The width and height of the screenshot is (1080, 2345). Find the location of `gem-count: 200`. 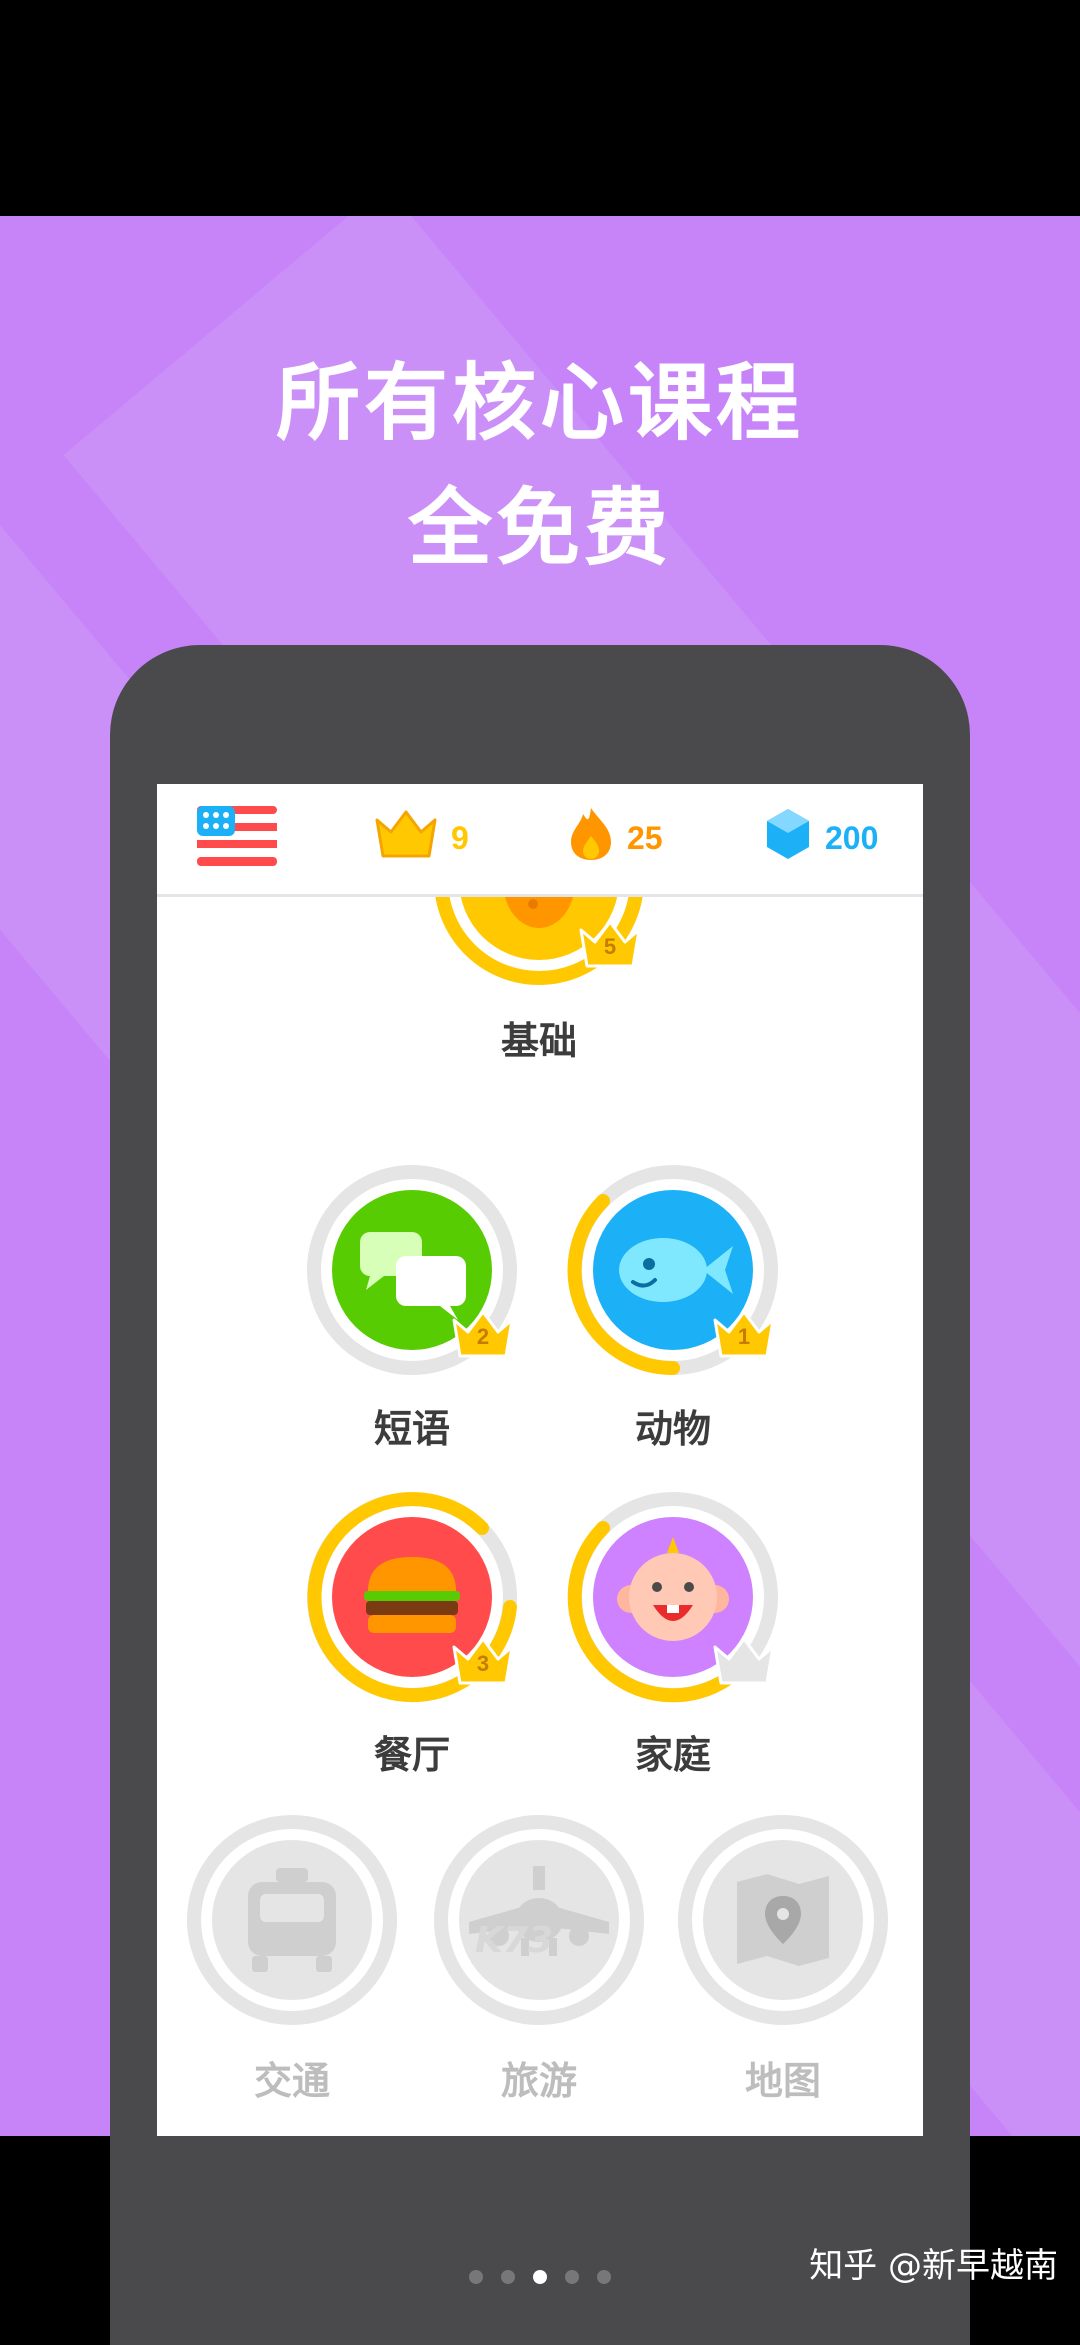

gem-count: 200 is located at coordinates (852, 837).